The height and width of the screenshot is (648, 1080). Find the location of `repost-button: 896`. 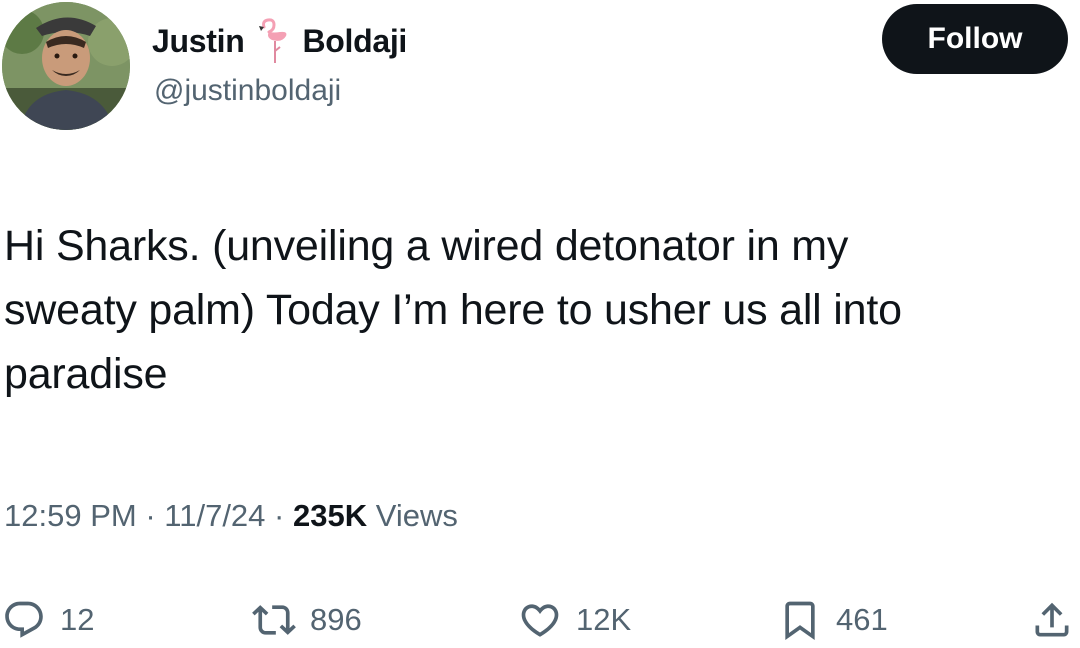

repost-button: 896 is located at coordinates (307, 620).